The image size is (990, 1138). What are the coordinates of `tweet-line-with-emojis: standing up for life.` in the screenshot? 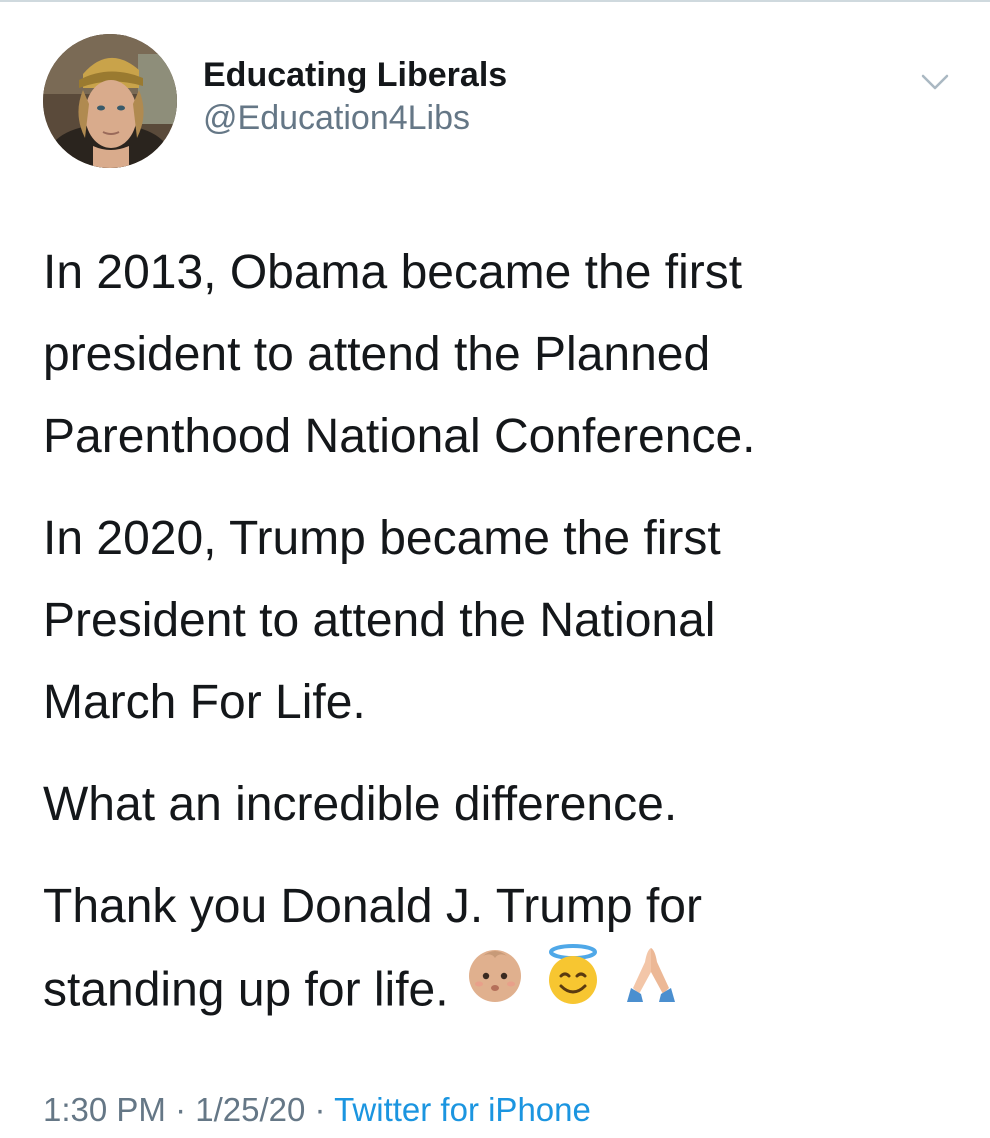 It's located at (503, 991).